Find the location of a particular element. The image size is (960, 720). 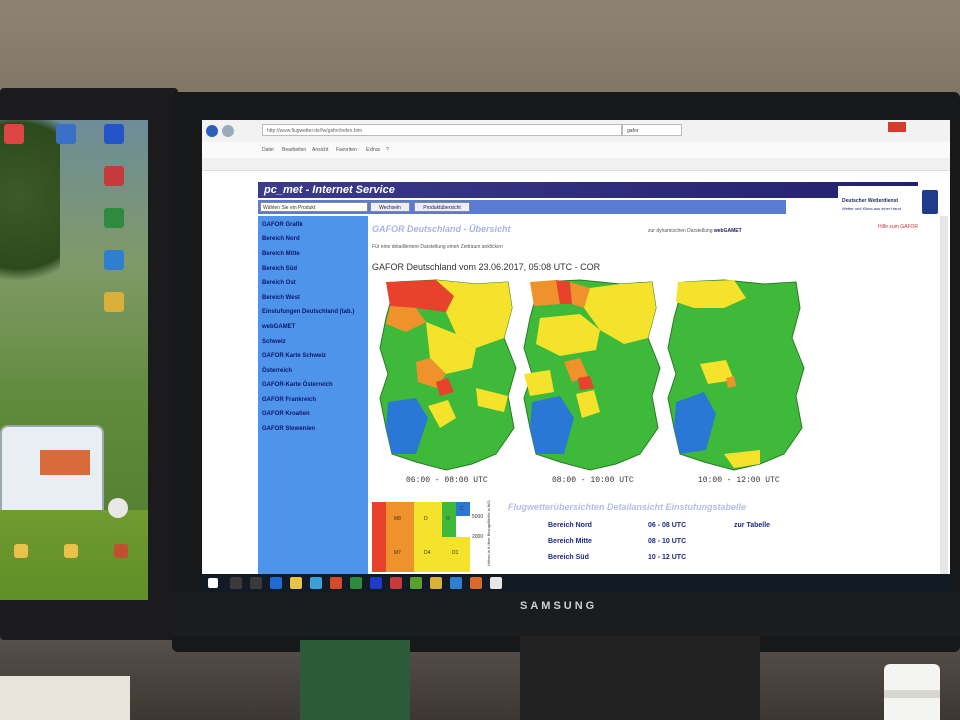

edge-icon is located at coordinates (276, 583).